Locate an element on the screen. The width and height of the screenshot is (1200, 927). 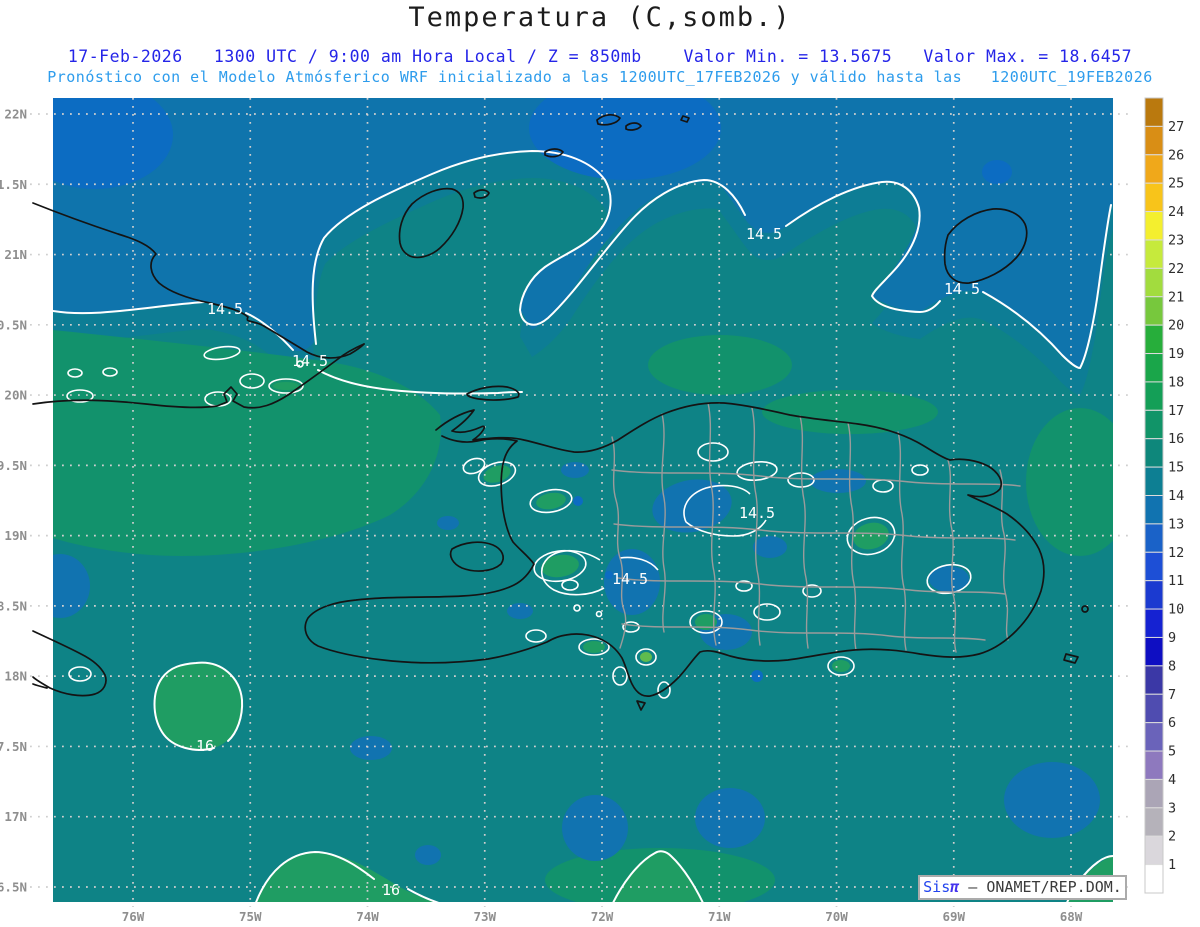
svg-text: 4 is located at coordinates (1172, 780).